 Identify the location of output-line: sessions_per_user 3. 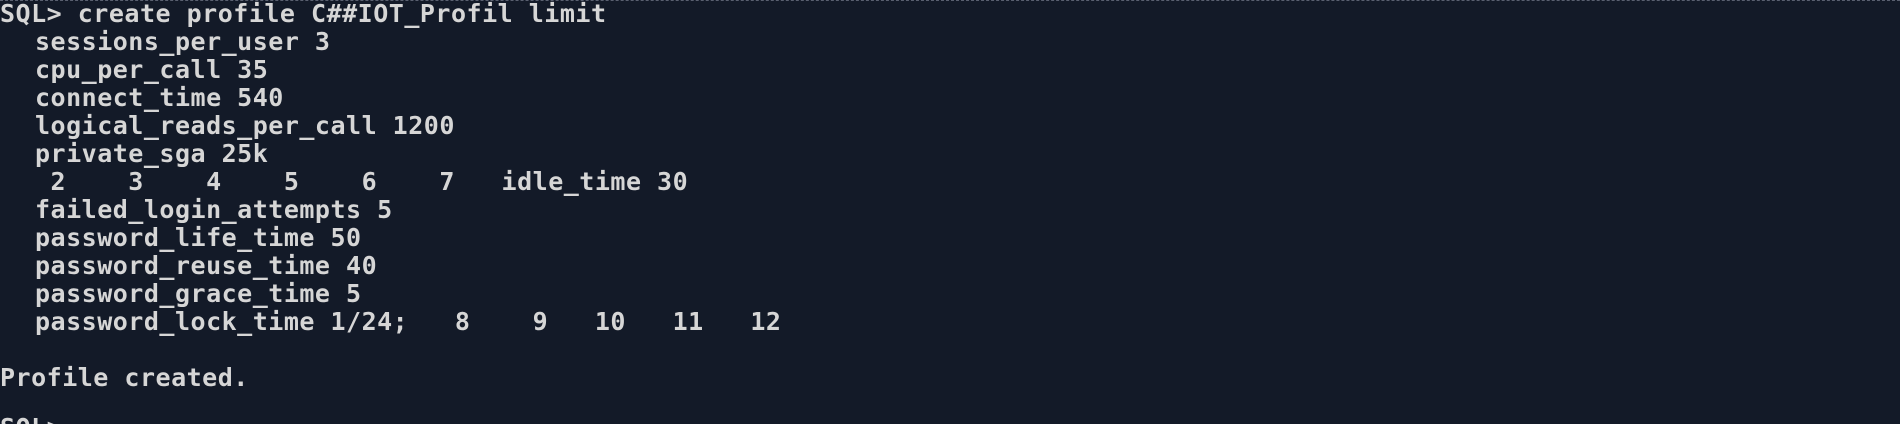
(183, 41).